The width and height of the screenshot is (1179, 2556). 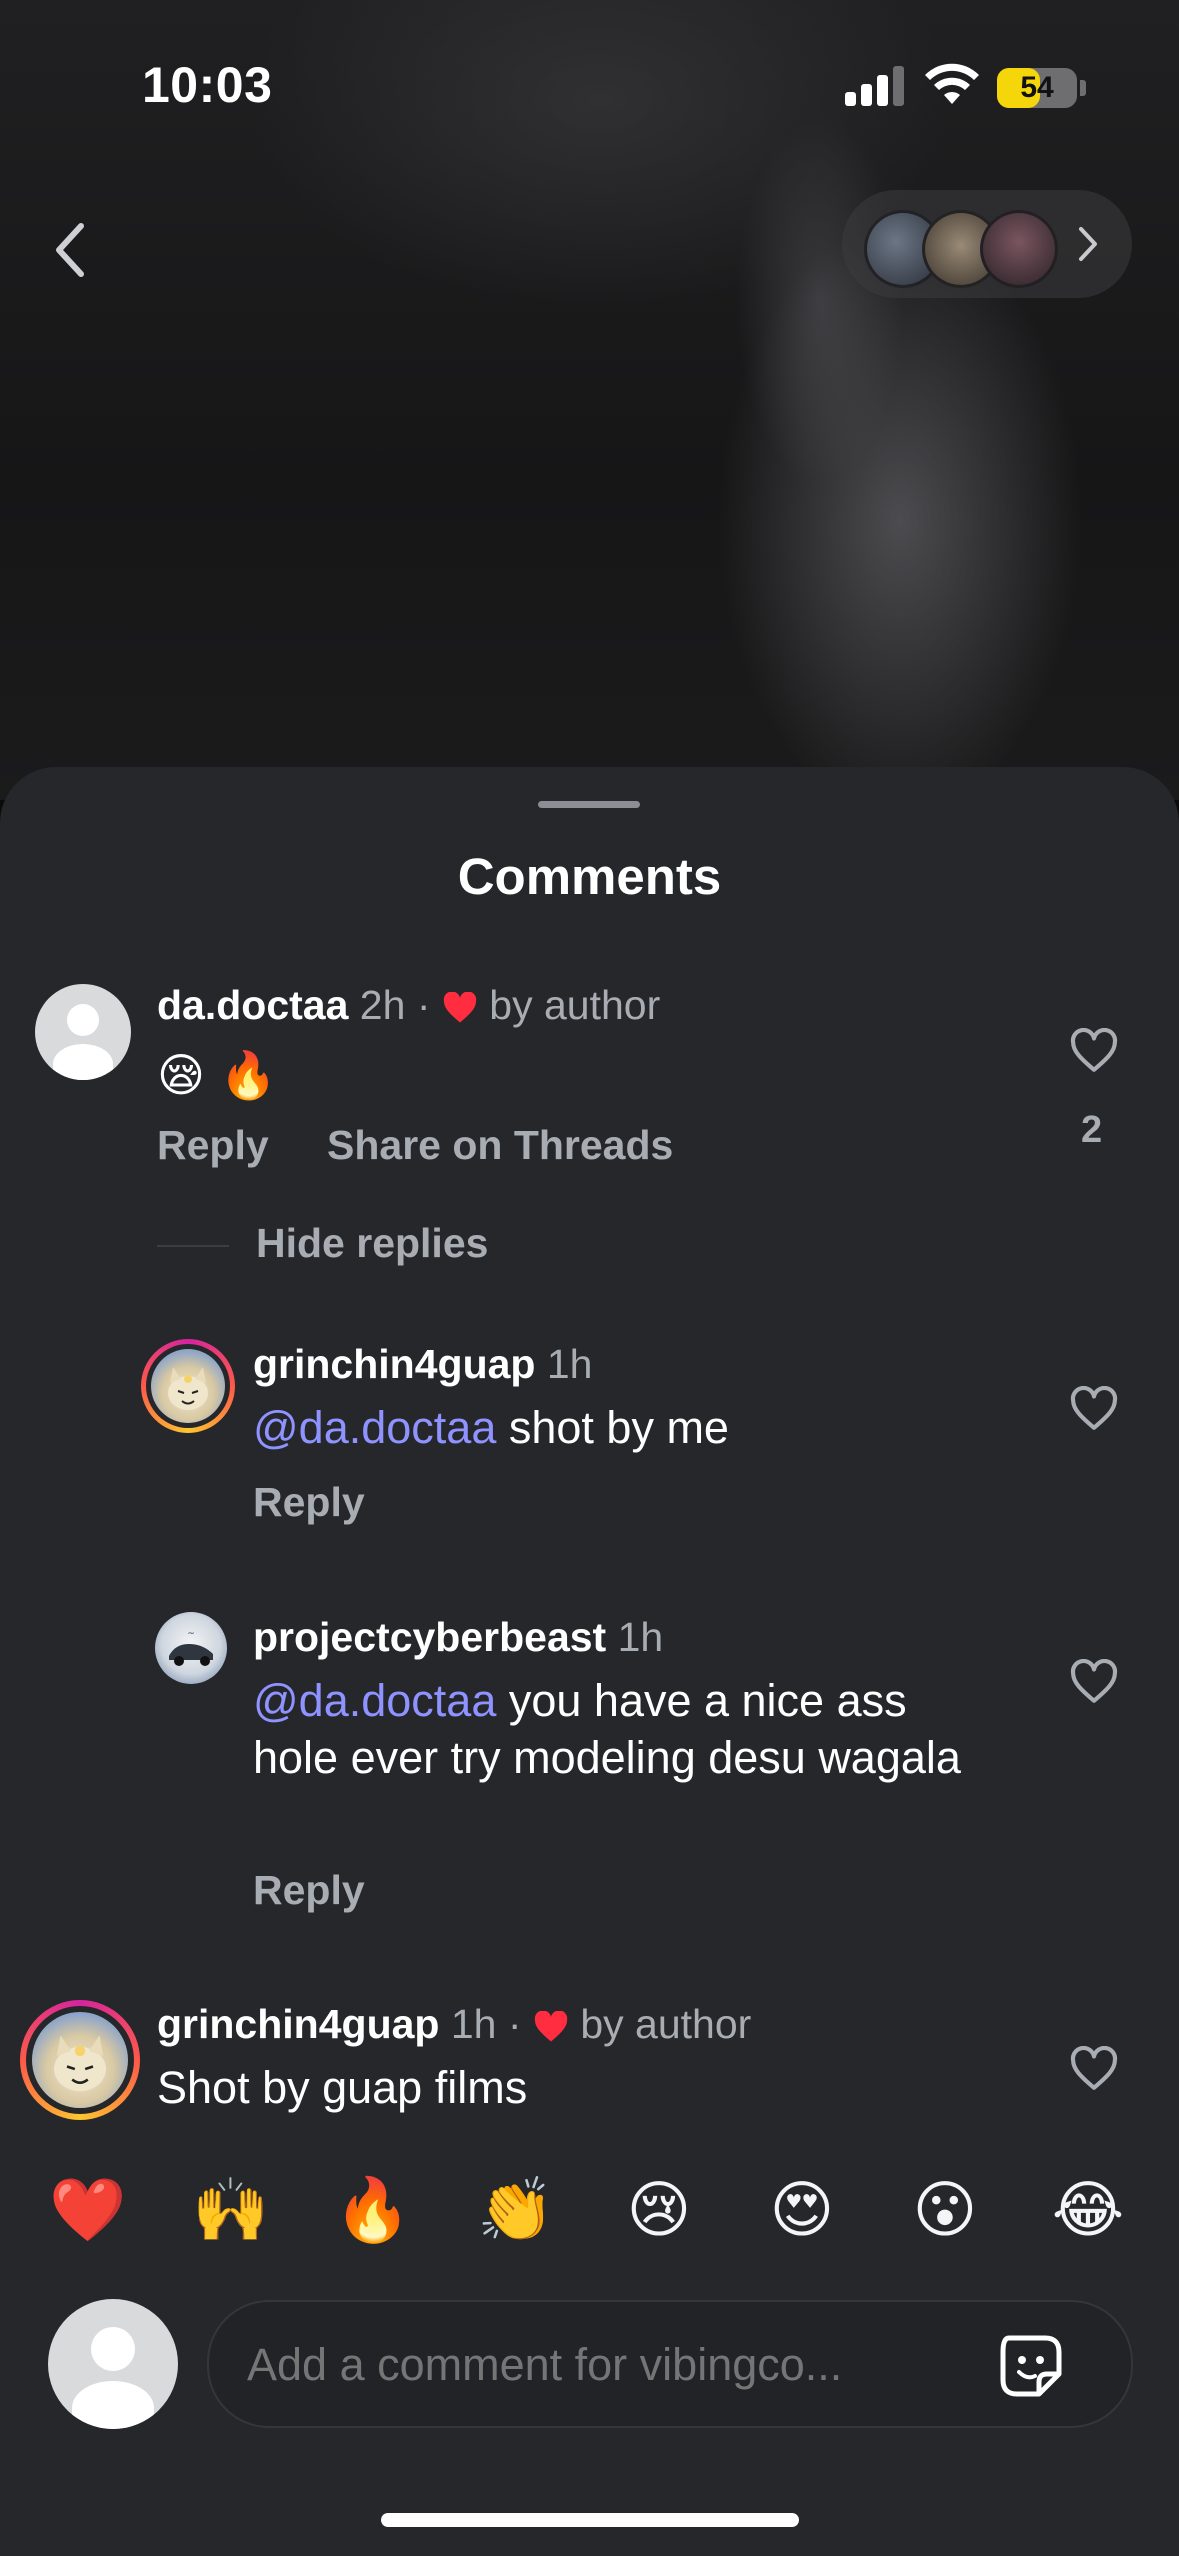 I want to click on comment-input-bar, so click(x=670, y=2364).